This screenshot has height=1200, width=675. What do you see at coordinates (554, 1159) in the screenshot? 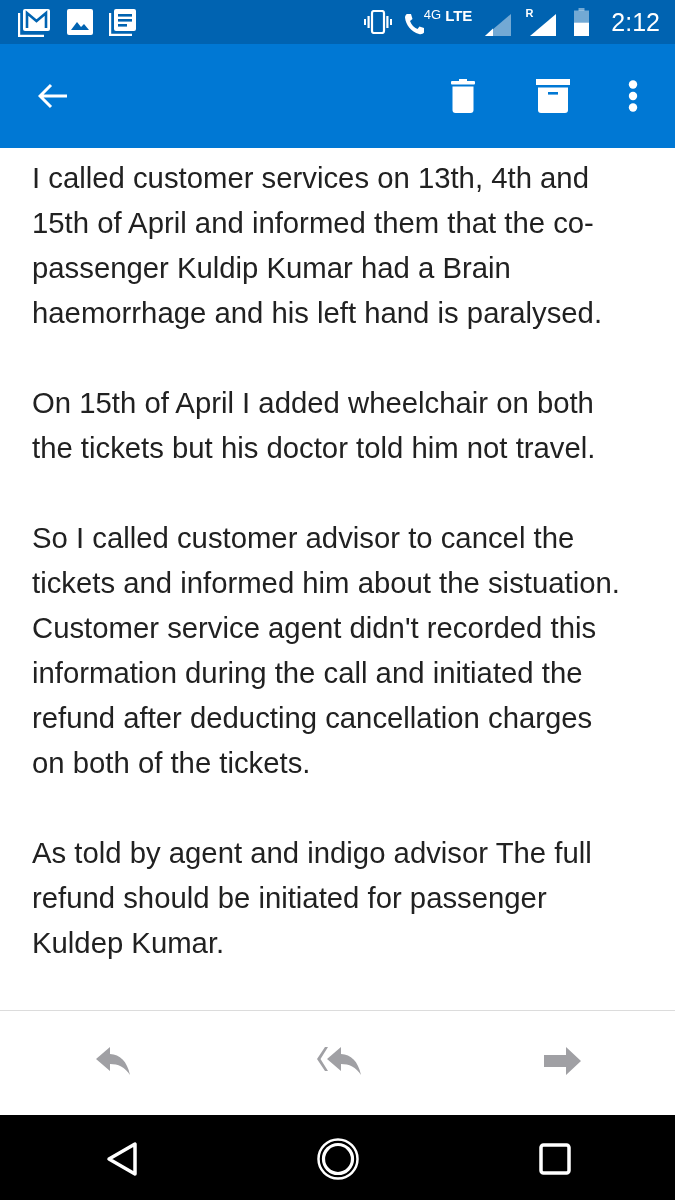
I see `recents-icon` at bounding box center [554, 1159].